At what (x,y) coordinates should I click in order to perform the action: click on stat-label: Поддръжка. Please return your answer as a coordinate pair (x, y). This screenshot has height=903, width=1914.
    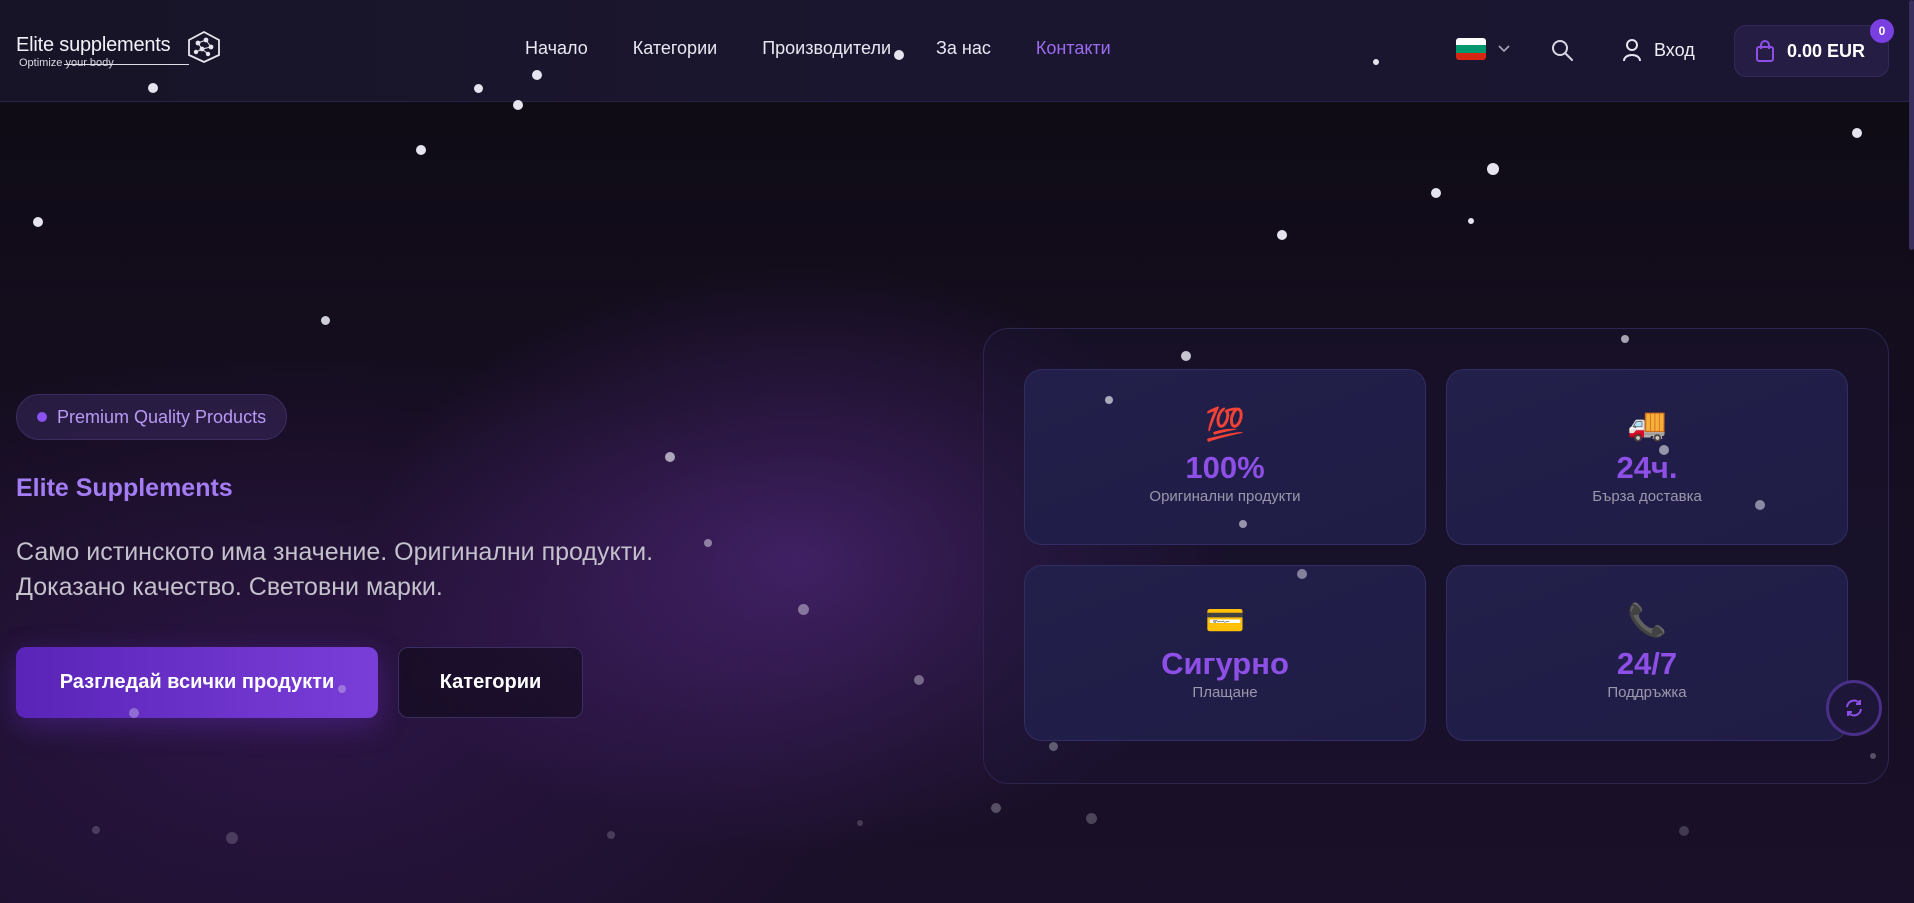
    Looking at the image, I should click on (1647, 692).